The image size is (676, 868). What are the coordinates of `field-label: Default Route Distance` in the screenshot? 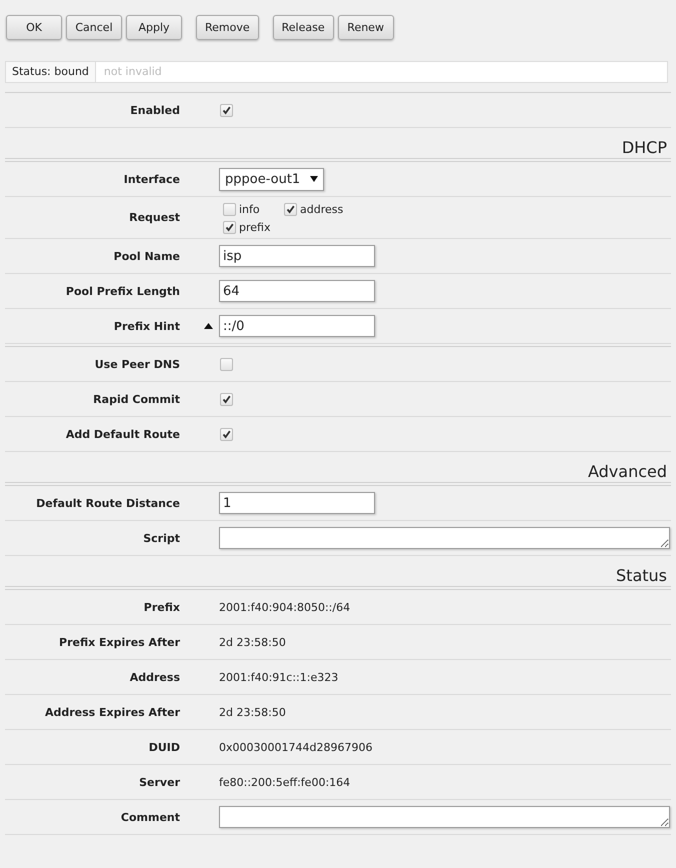 It's located at (108, 503).